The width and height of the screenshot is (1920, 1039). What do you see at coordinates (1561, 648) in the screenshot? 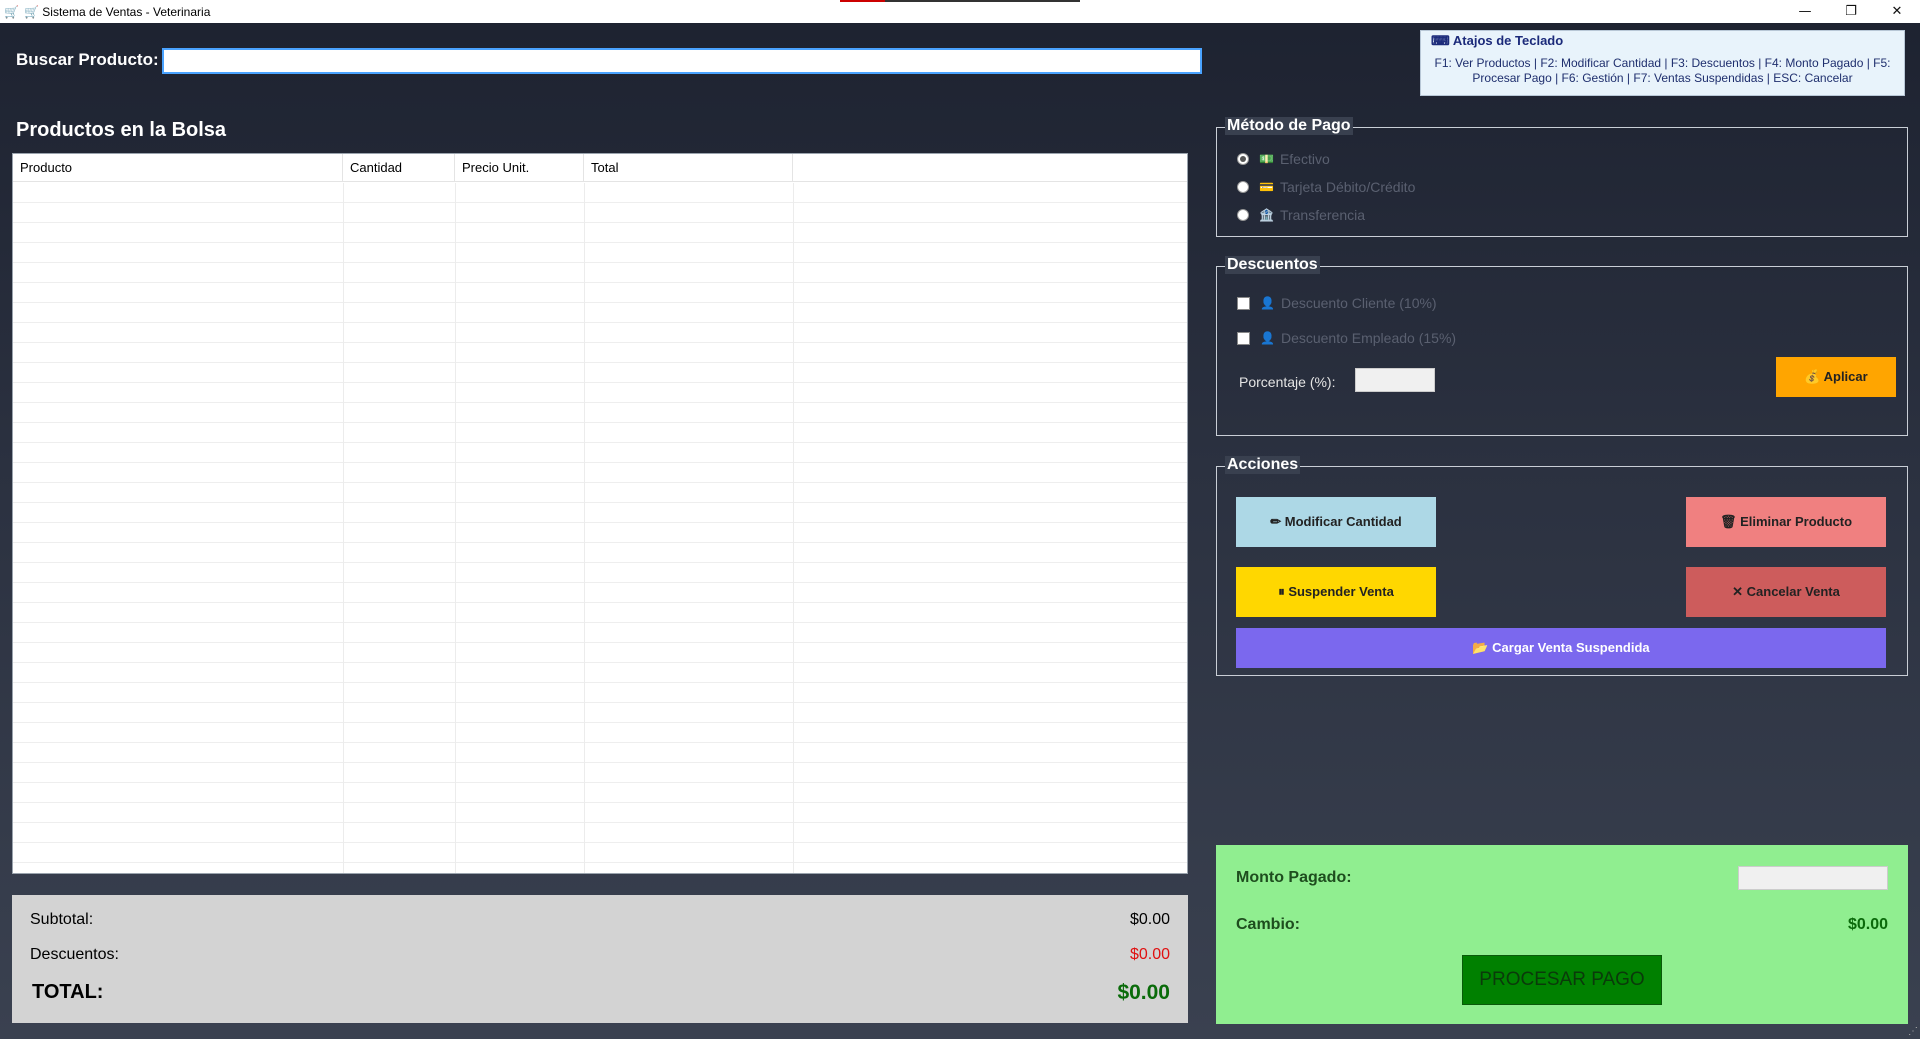
I see `load-suspended-sale-button: 📂 Cargar Venta Suspendida` at bounding box center [1561, 648].